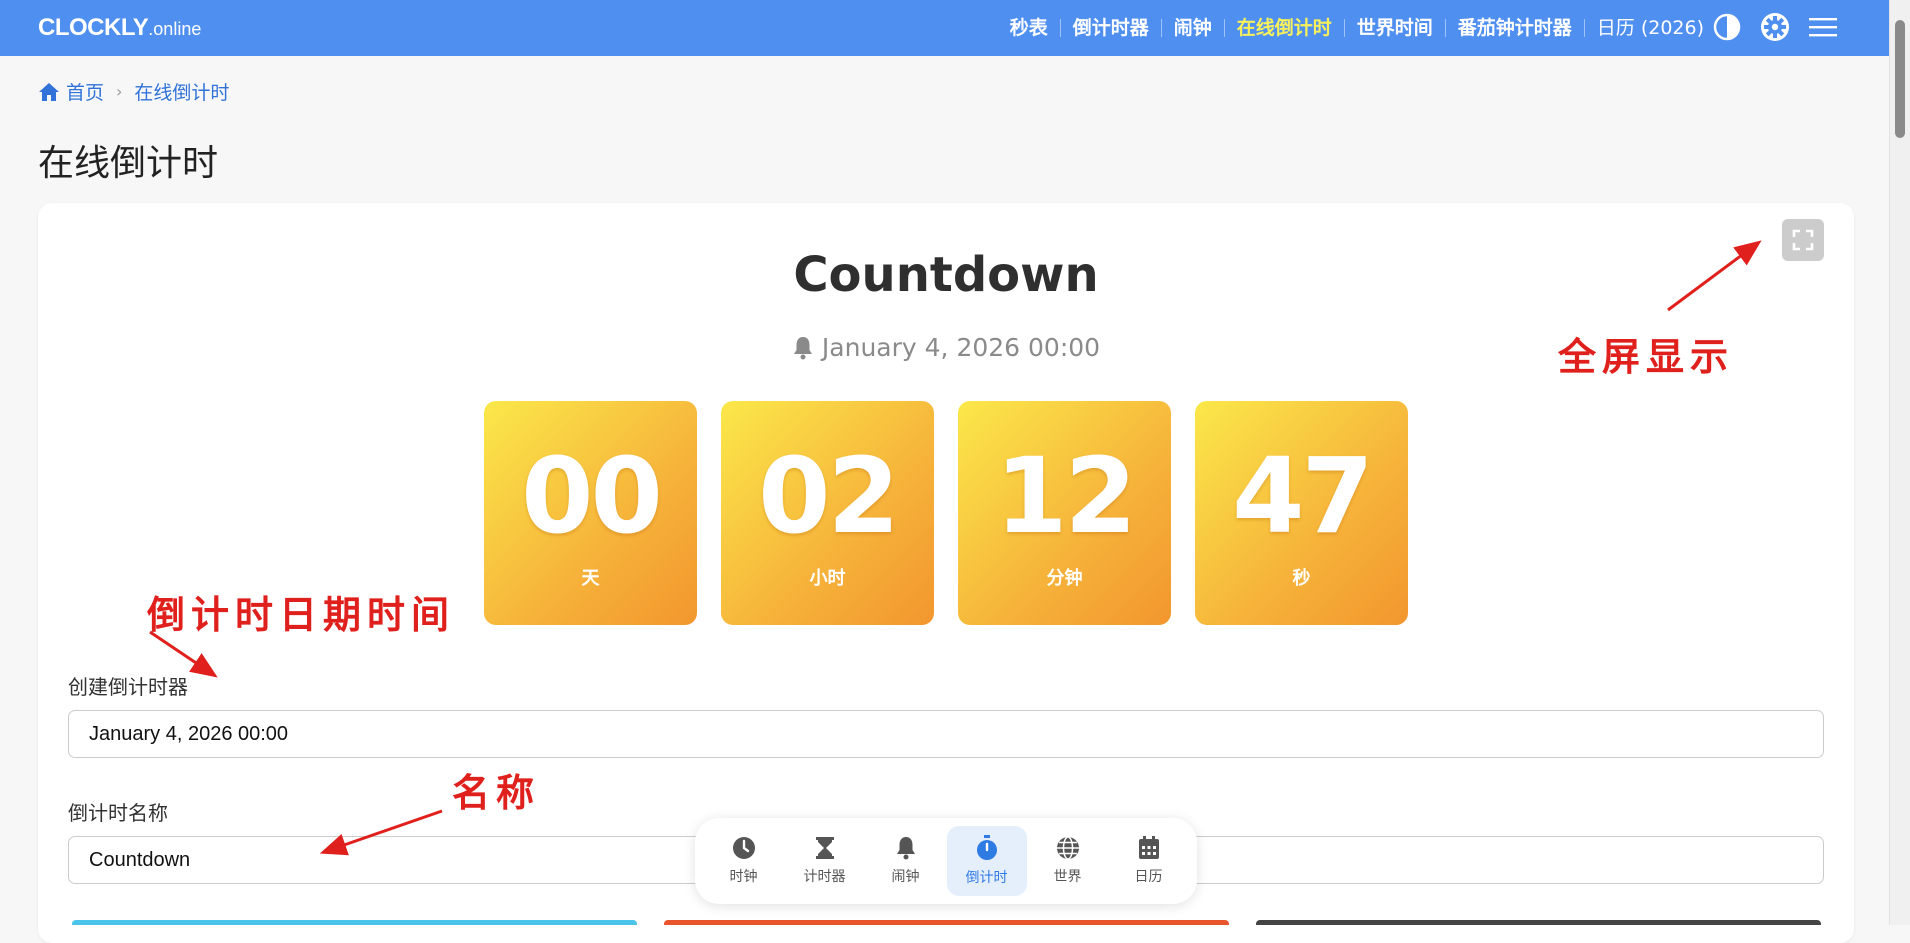 Image resolution: width=1910 pixels, height=943 pixels. I want to click on days-value: 00, so click(592, 496).